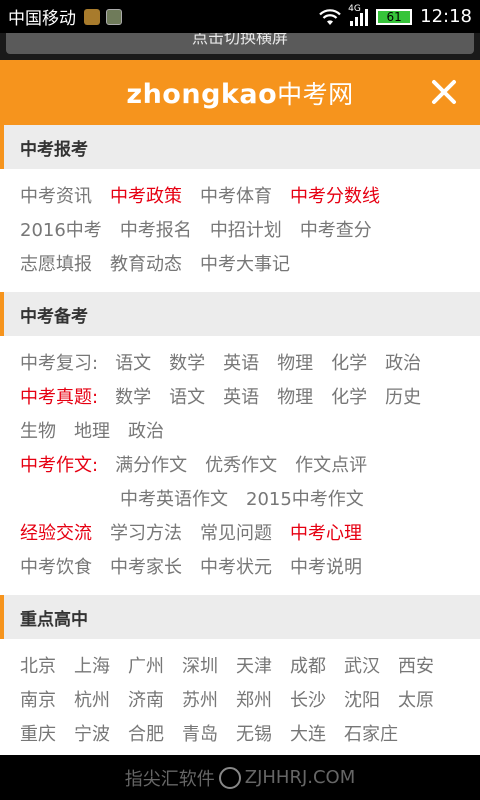  What do you see at coordinates (371, 733) in the screenshot?
I see `link-city: 石家庄` at bounding box center [371, 733].